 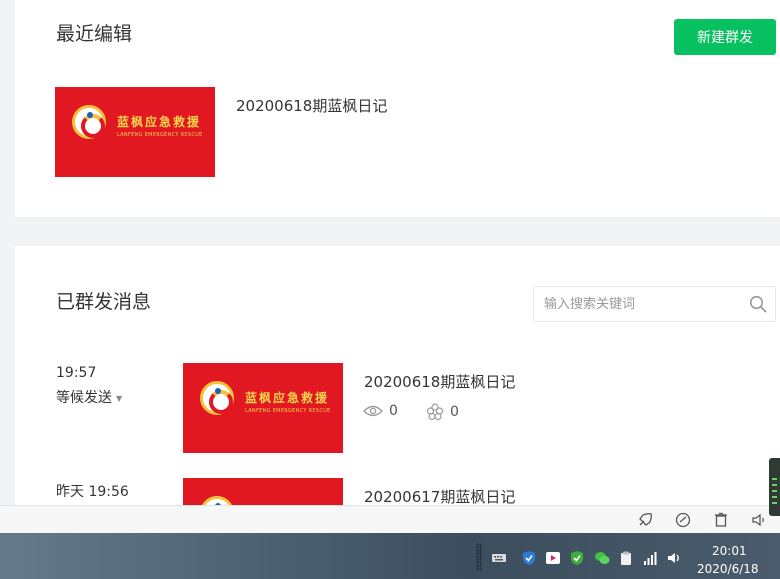 What do you see at coordinates (499, 558) in the screenshot?
I see `keyboard-icon` at bounding box center [499, 558].